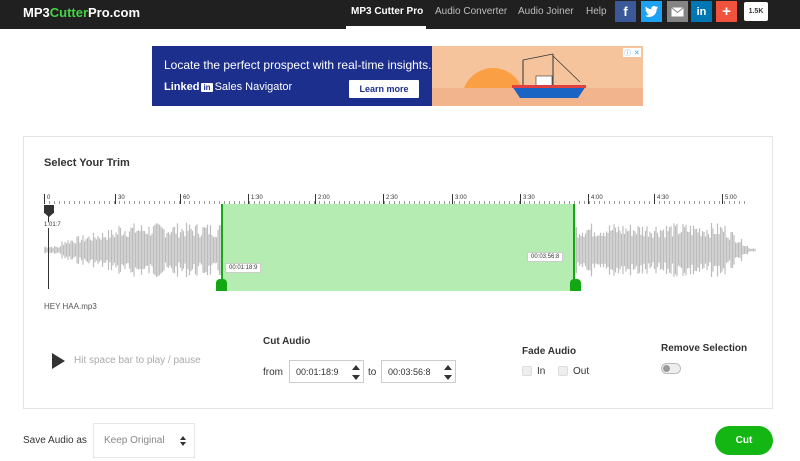 The image size is (800, 461). Describe the element at coordinates (221, 285) in the screenshot. I see `selection-start-handle` at that location.